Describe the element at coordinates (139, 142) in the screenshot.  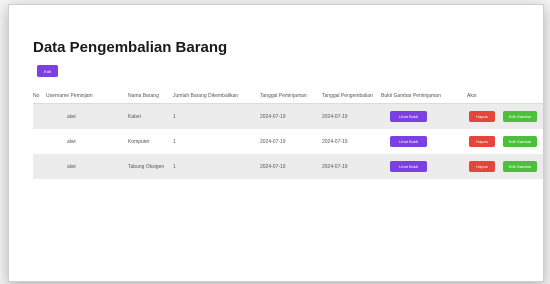
I see `cell-nama-barang: Komputer` at that location.